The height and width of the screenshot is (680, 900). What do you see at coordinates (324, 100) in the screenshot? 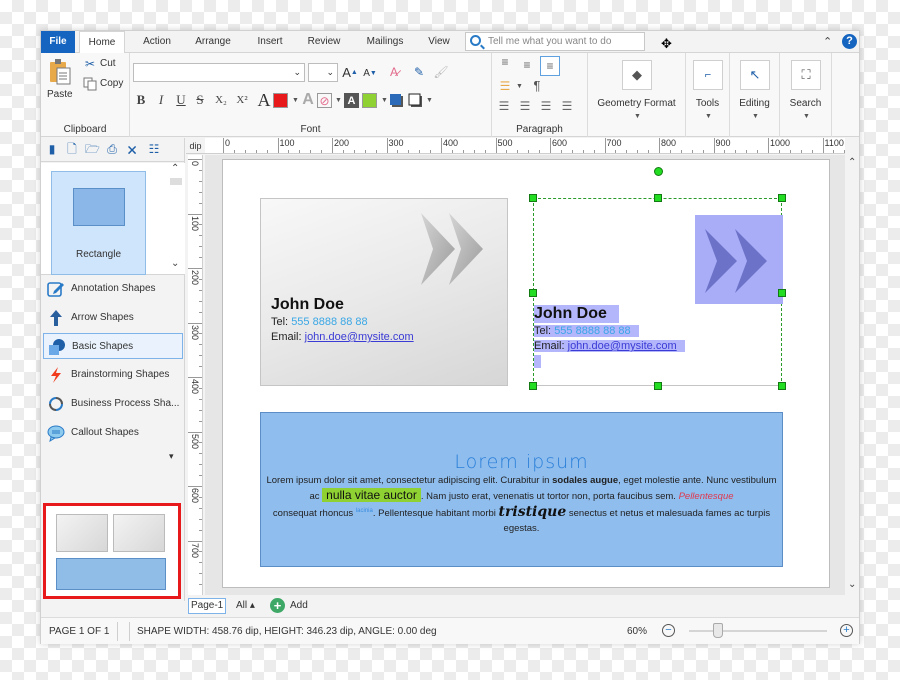
I see `no-fill-icon: ⊘` at bounding box center [324, 100].